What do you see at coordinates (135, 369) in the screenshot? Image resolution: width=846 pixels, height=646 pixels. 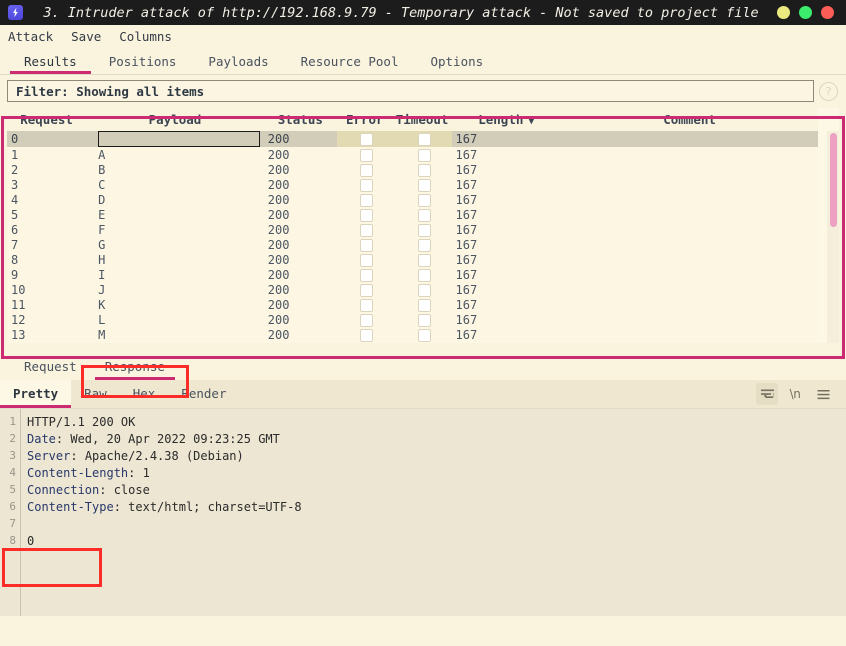 I see `tab-response: Response` at bounding box center [135, 369].